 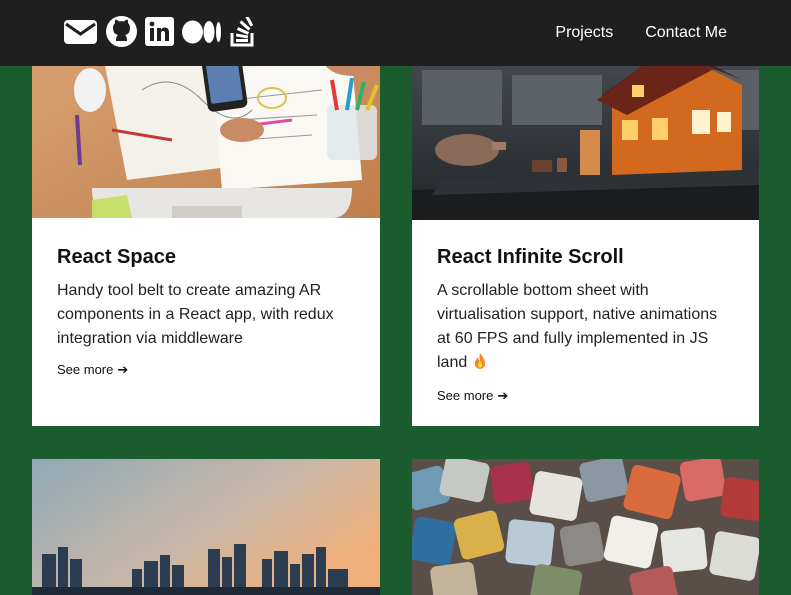 I want to click on colorful-stones-photo, so click(x=585, y=527).